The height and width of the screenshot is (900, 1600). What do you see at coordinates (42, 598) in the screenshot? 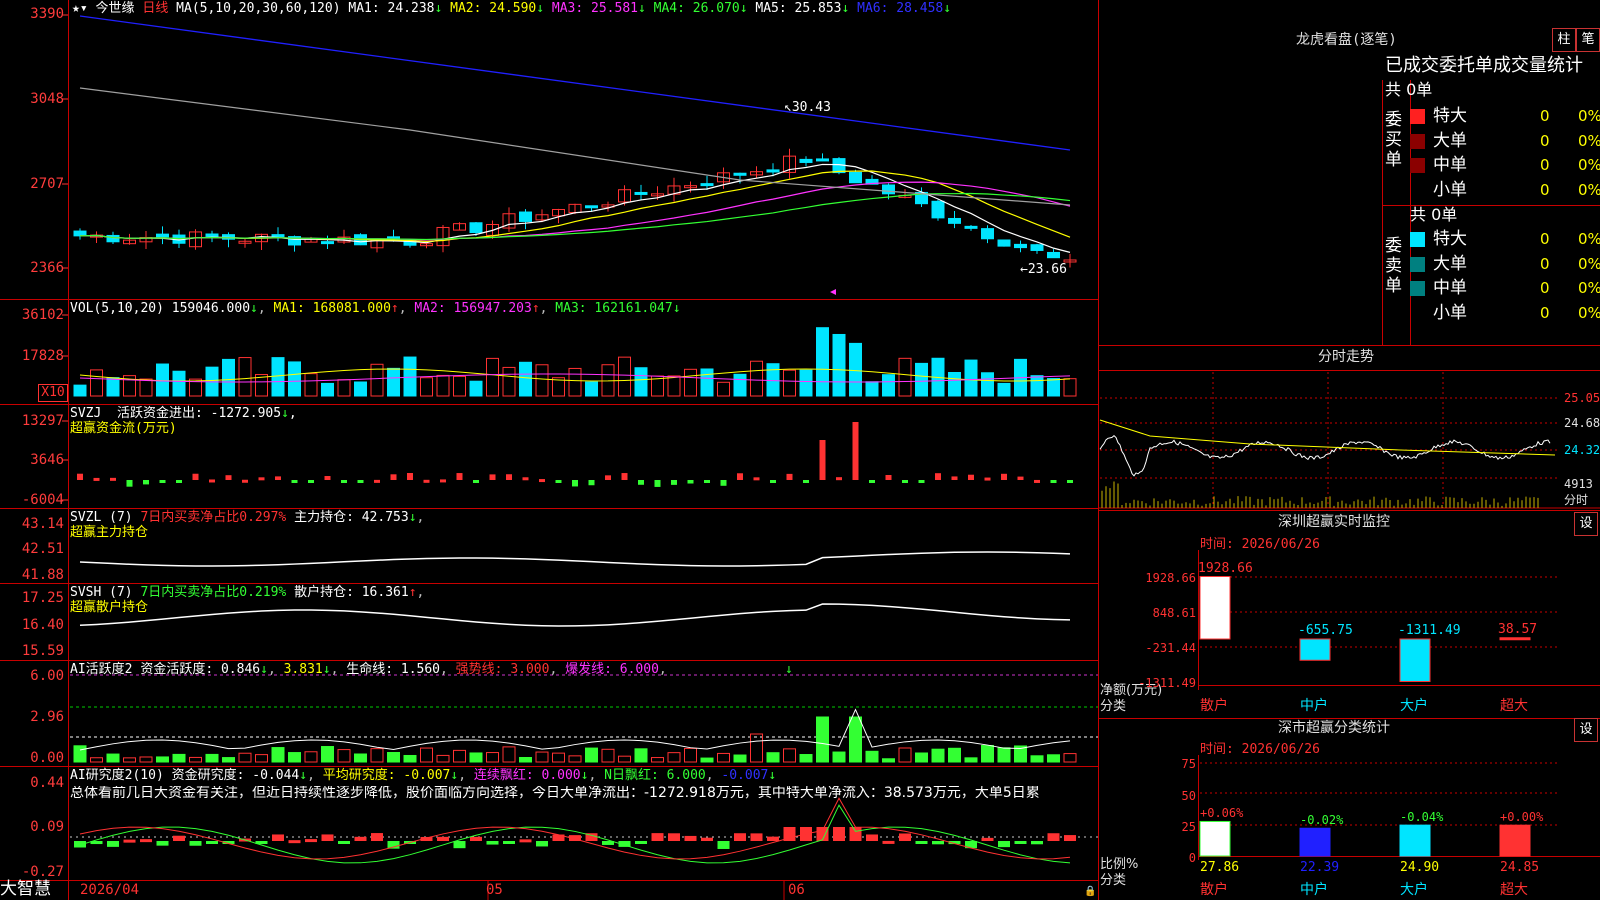
I see `svsh-ytick-1: 17.25` at bounding box center [42, 598].